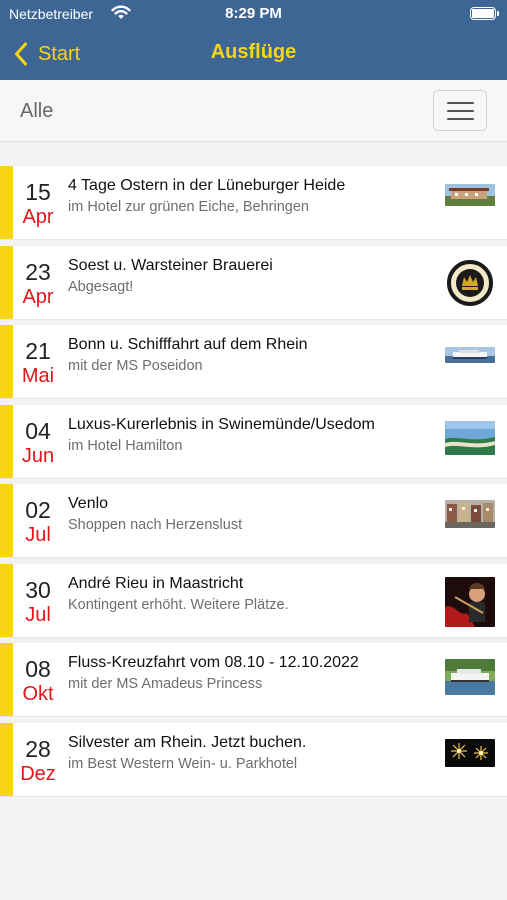  I want to click on clock: 8:29 PM, so click(253, 13).